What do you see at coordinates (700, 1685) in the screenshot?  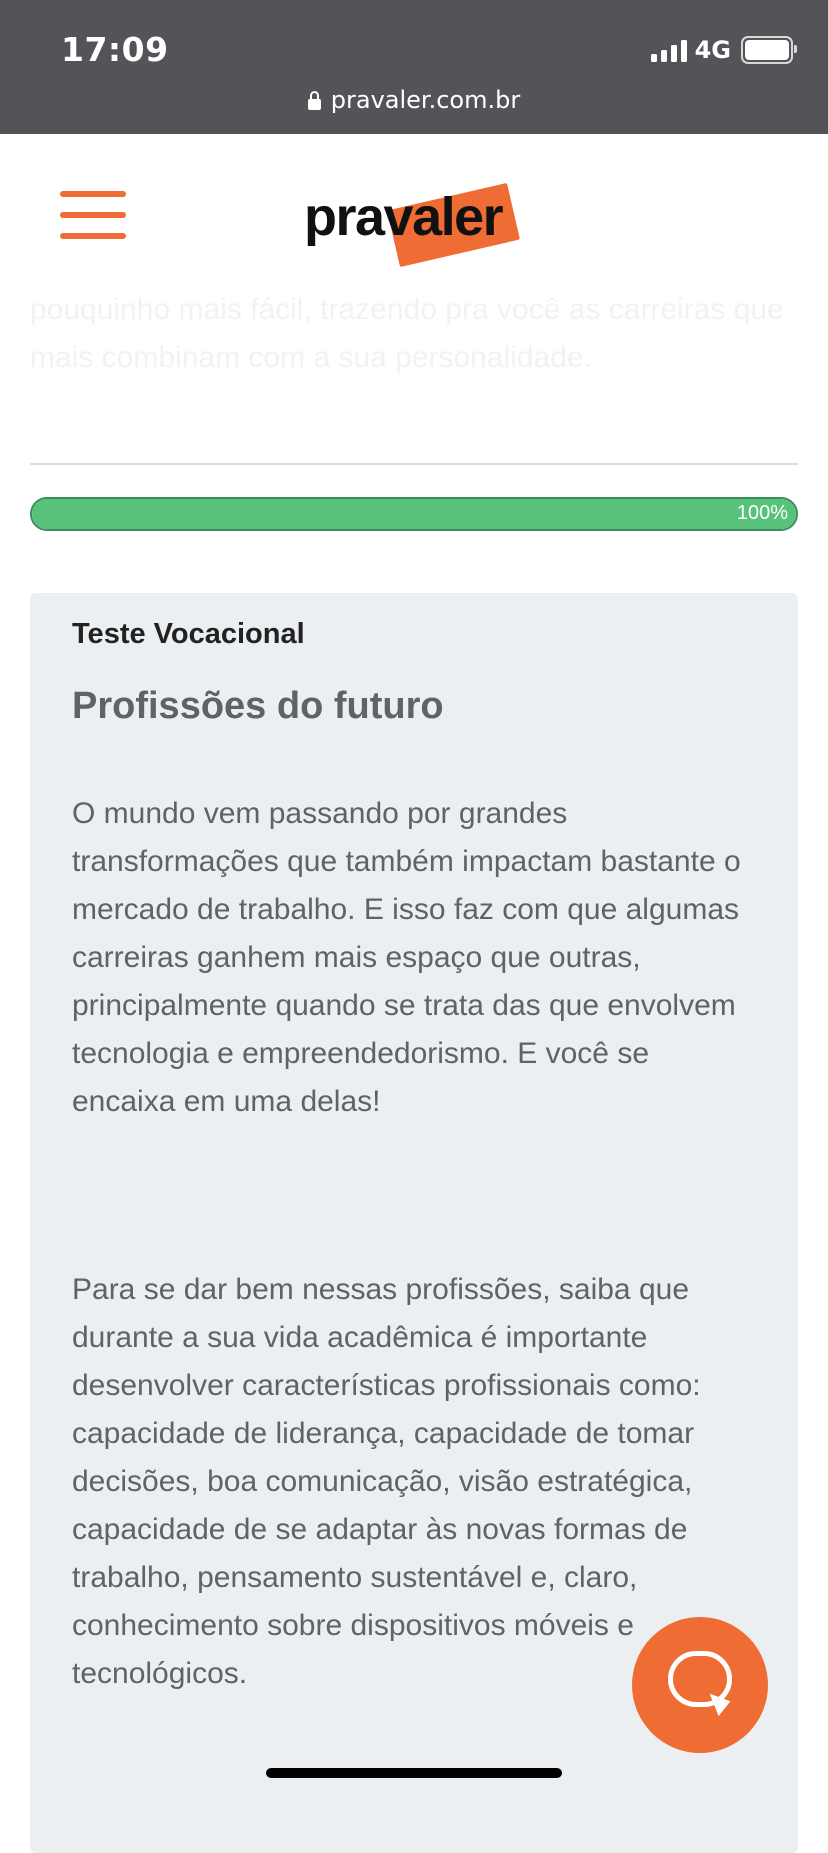 I see `chat-button` at bounding box center [700, 1685].